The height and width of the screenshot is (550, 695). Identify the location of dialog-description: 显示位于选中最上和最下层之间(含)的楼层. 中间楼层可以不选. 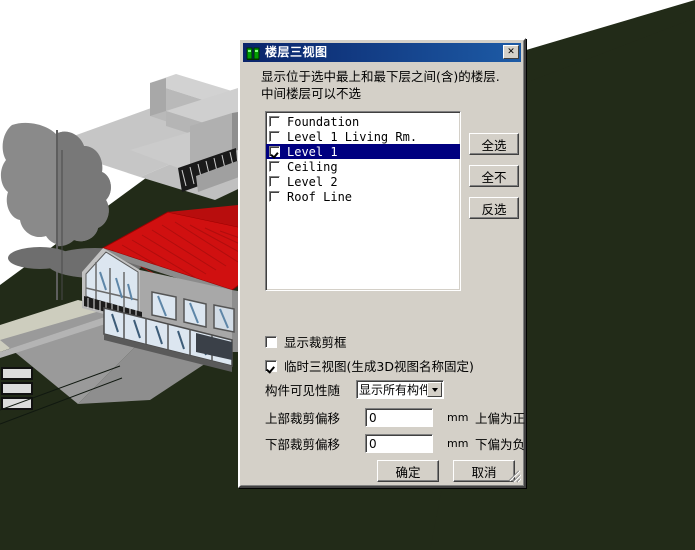
(386, 85).